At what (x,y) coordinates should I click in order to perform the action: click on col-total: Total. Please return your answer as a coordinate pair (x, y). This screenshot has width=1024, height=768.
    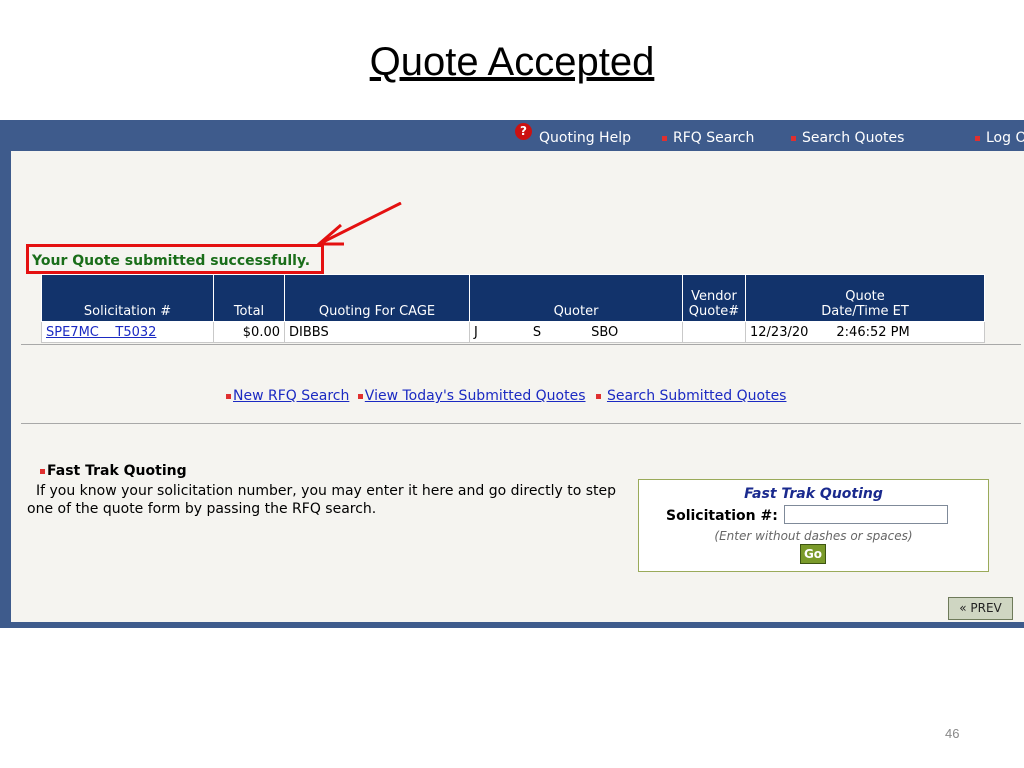
    Looking at the image, I should click on (249, 298).